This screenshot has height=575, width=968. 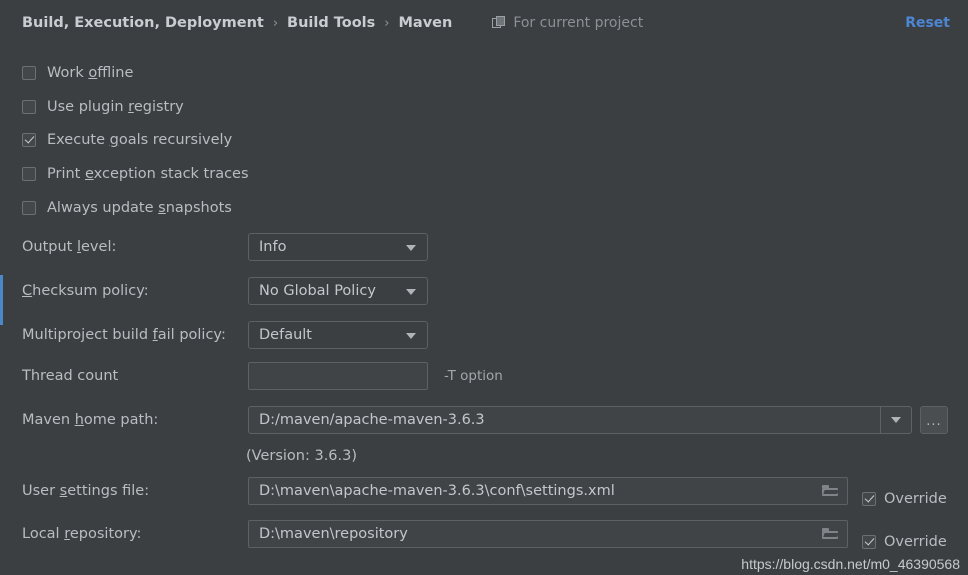 I want to click on field-row-local-repository: Local repository: D:\maven\repository, so click(x=435, y=534).